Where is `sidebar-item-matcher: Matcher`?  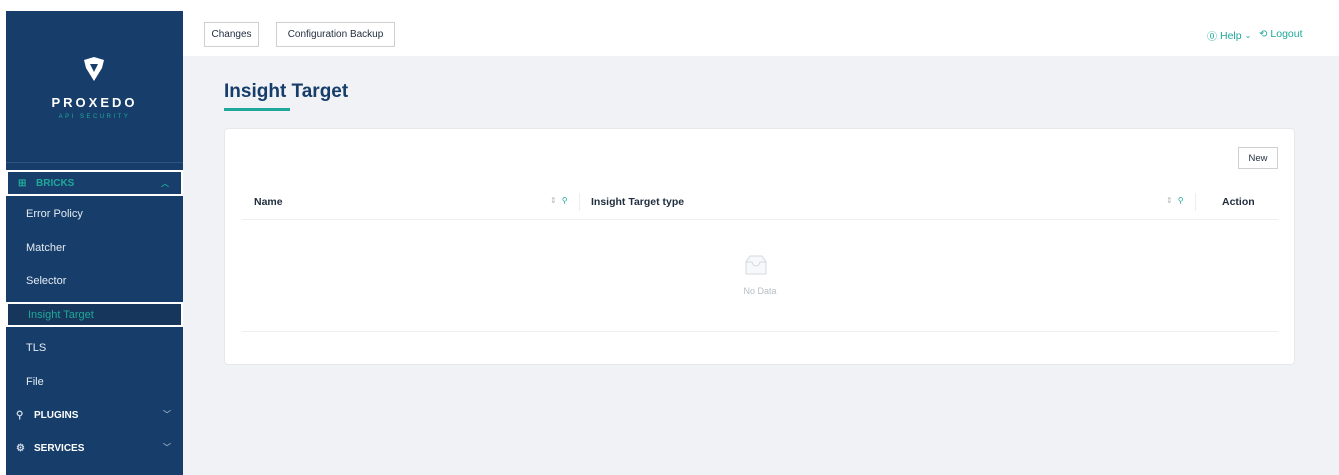
sidebar-item-matcher: Matcher is located at coordinates (94, 248).